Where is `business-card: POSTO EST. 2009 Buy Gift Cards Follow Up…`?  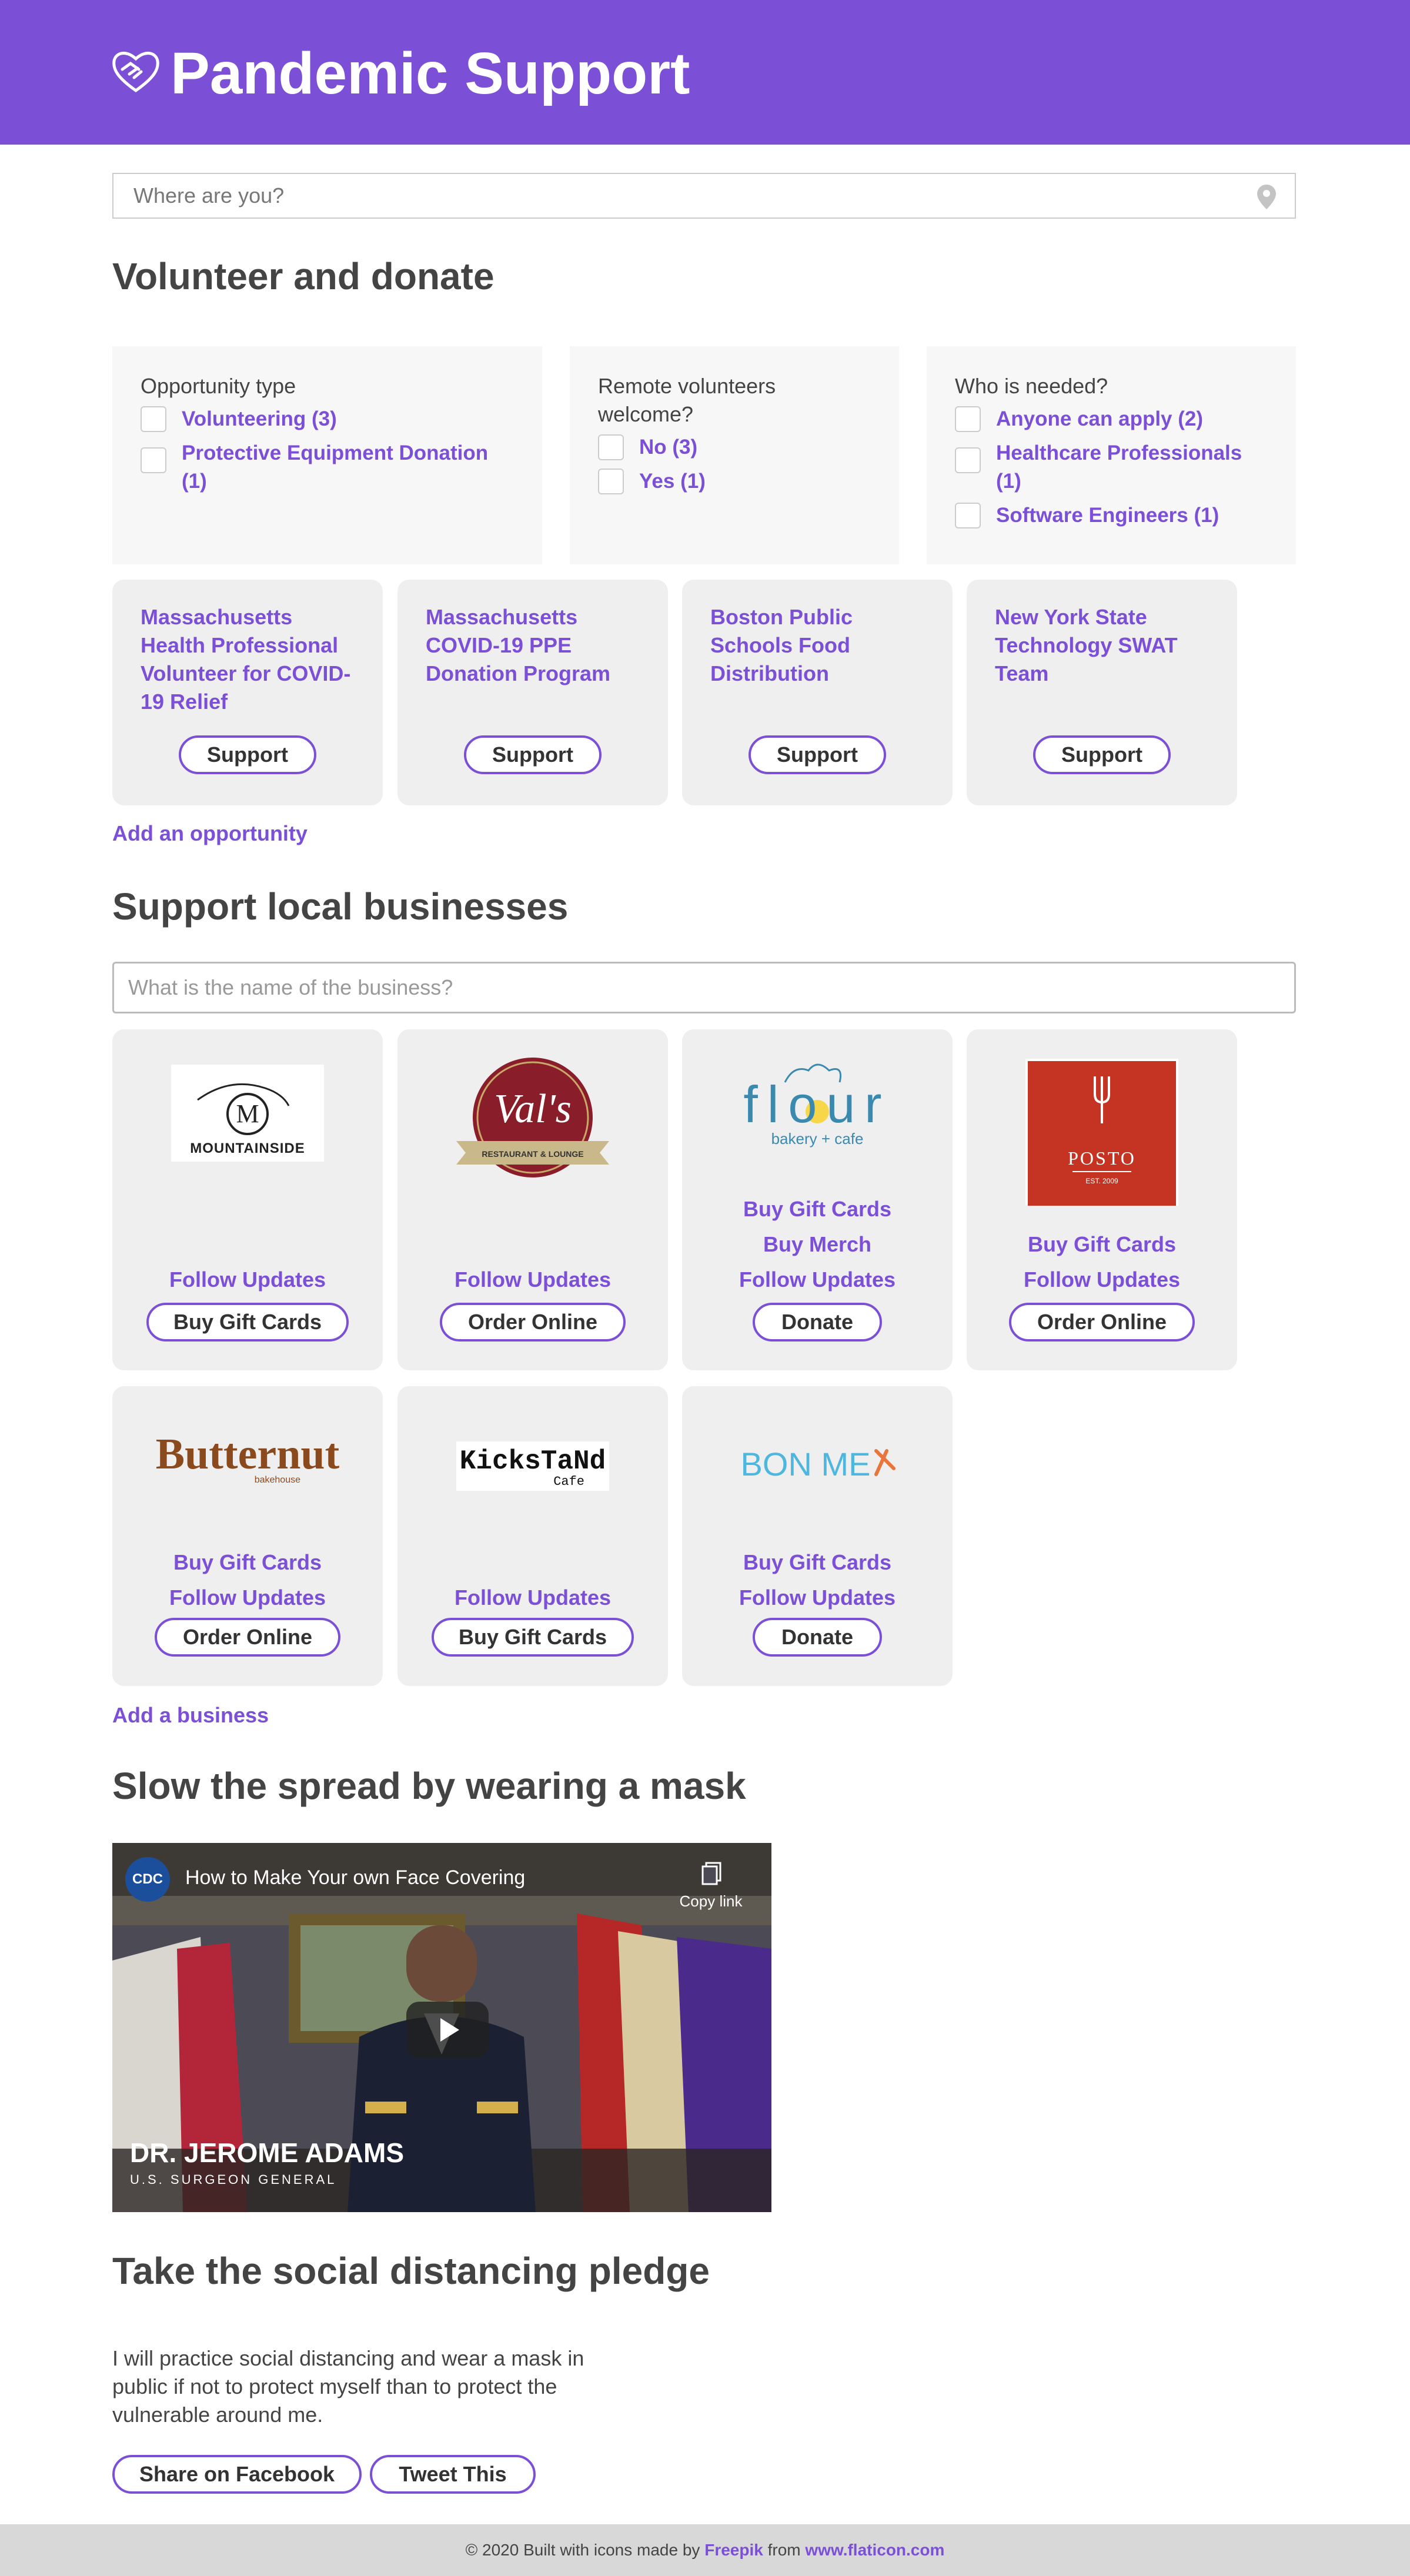
business-card: POSTO EST. 2009 Buy Gift Cards Follow Up… is located at coordinates (1102, 1199).